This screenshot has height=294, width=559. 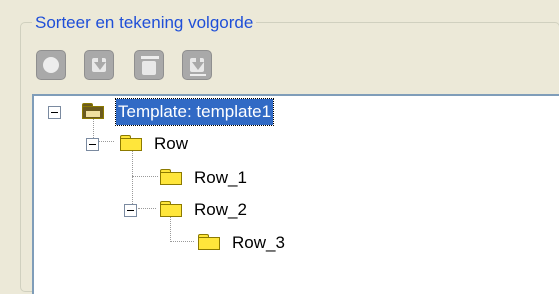 What do you see at coordinates (194, 112) in the screenshot?
I see `tree-node-label: Template: template1` at bounding box center [194, 112].